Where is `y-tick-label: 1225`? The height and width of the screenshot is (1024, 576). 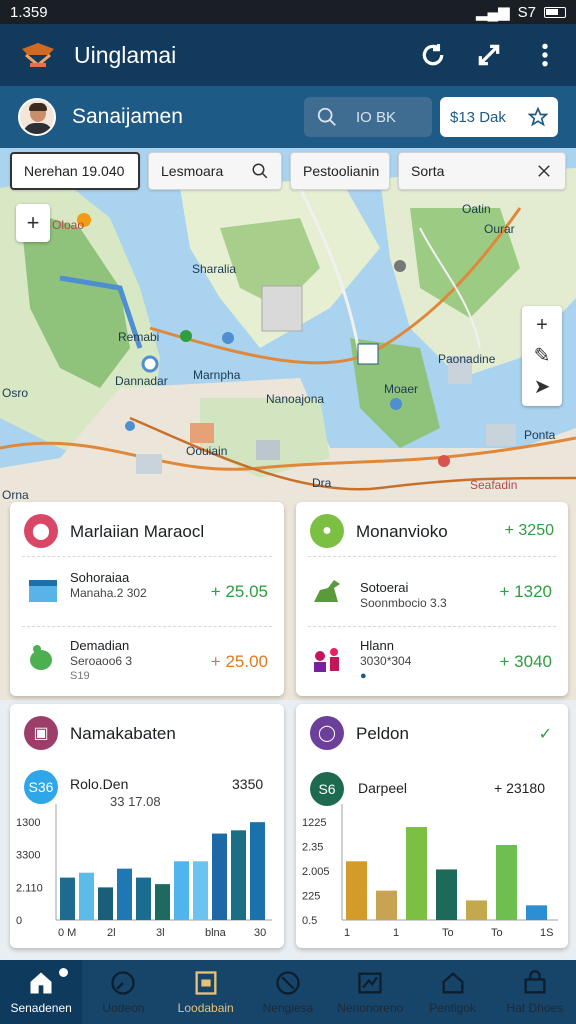
y-tick-label: 1225 is located at coordinates (314, 823).